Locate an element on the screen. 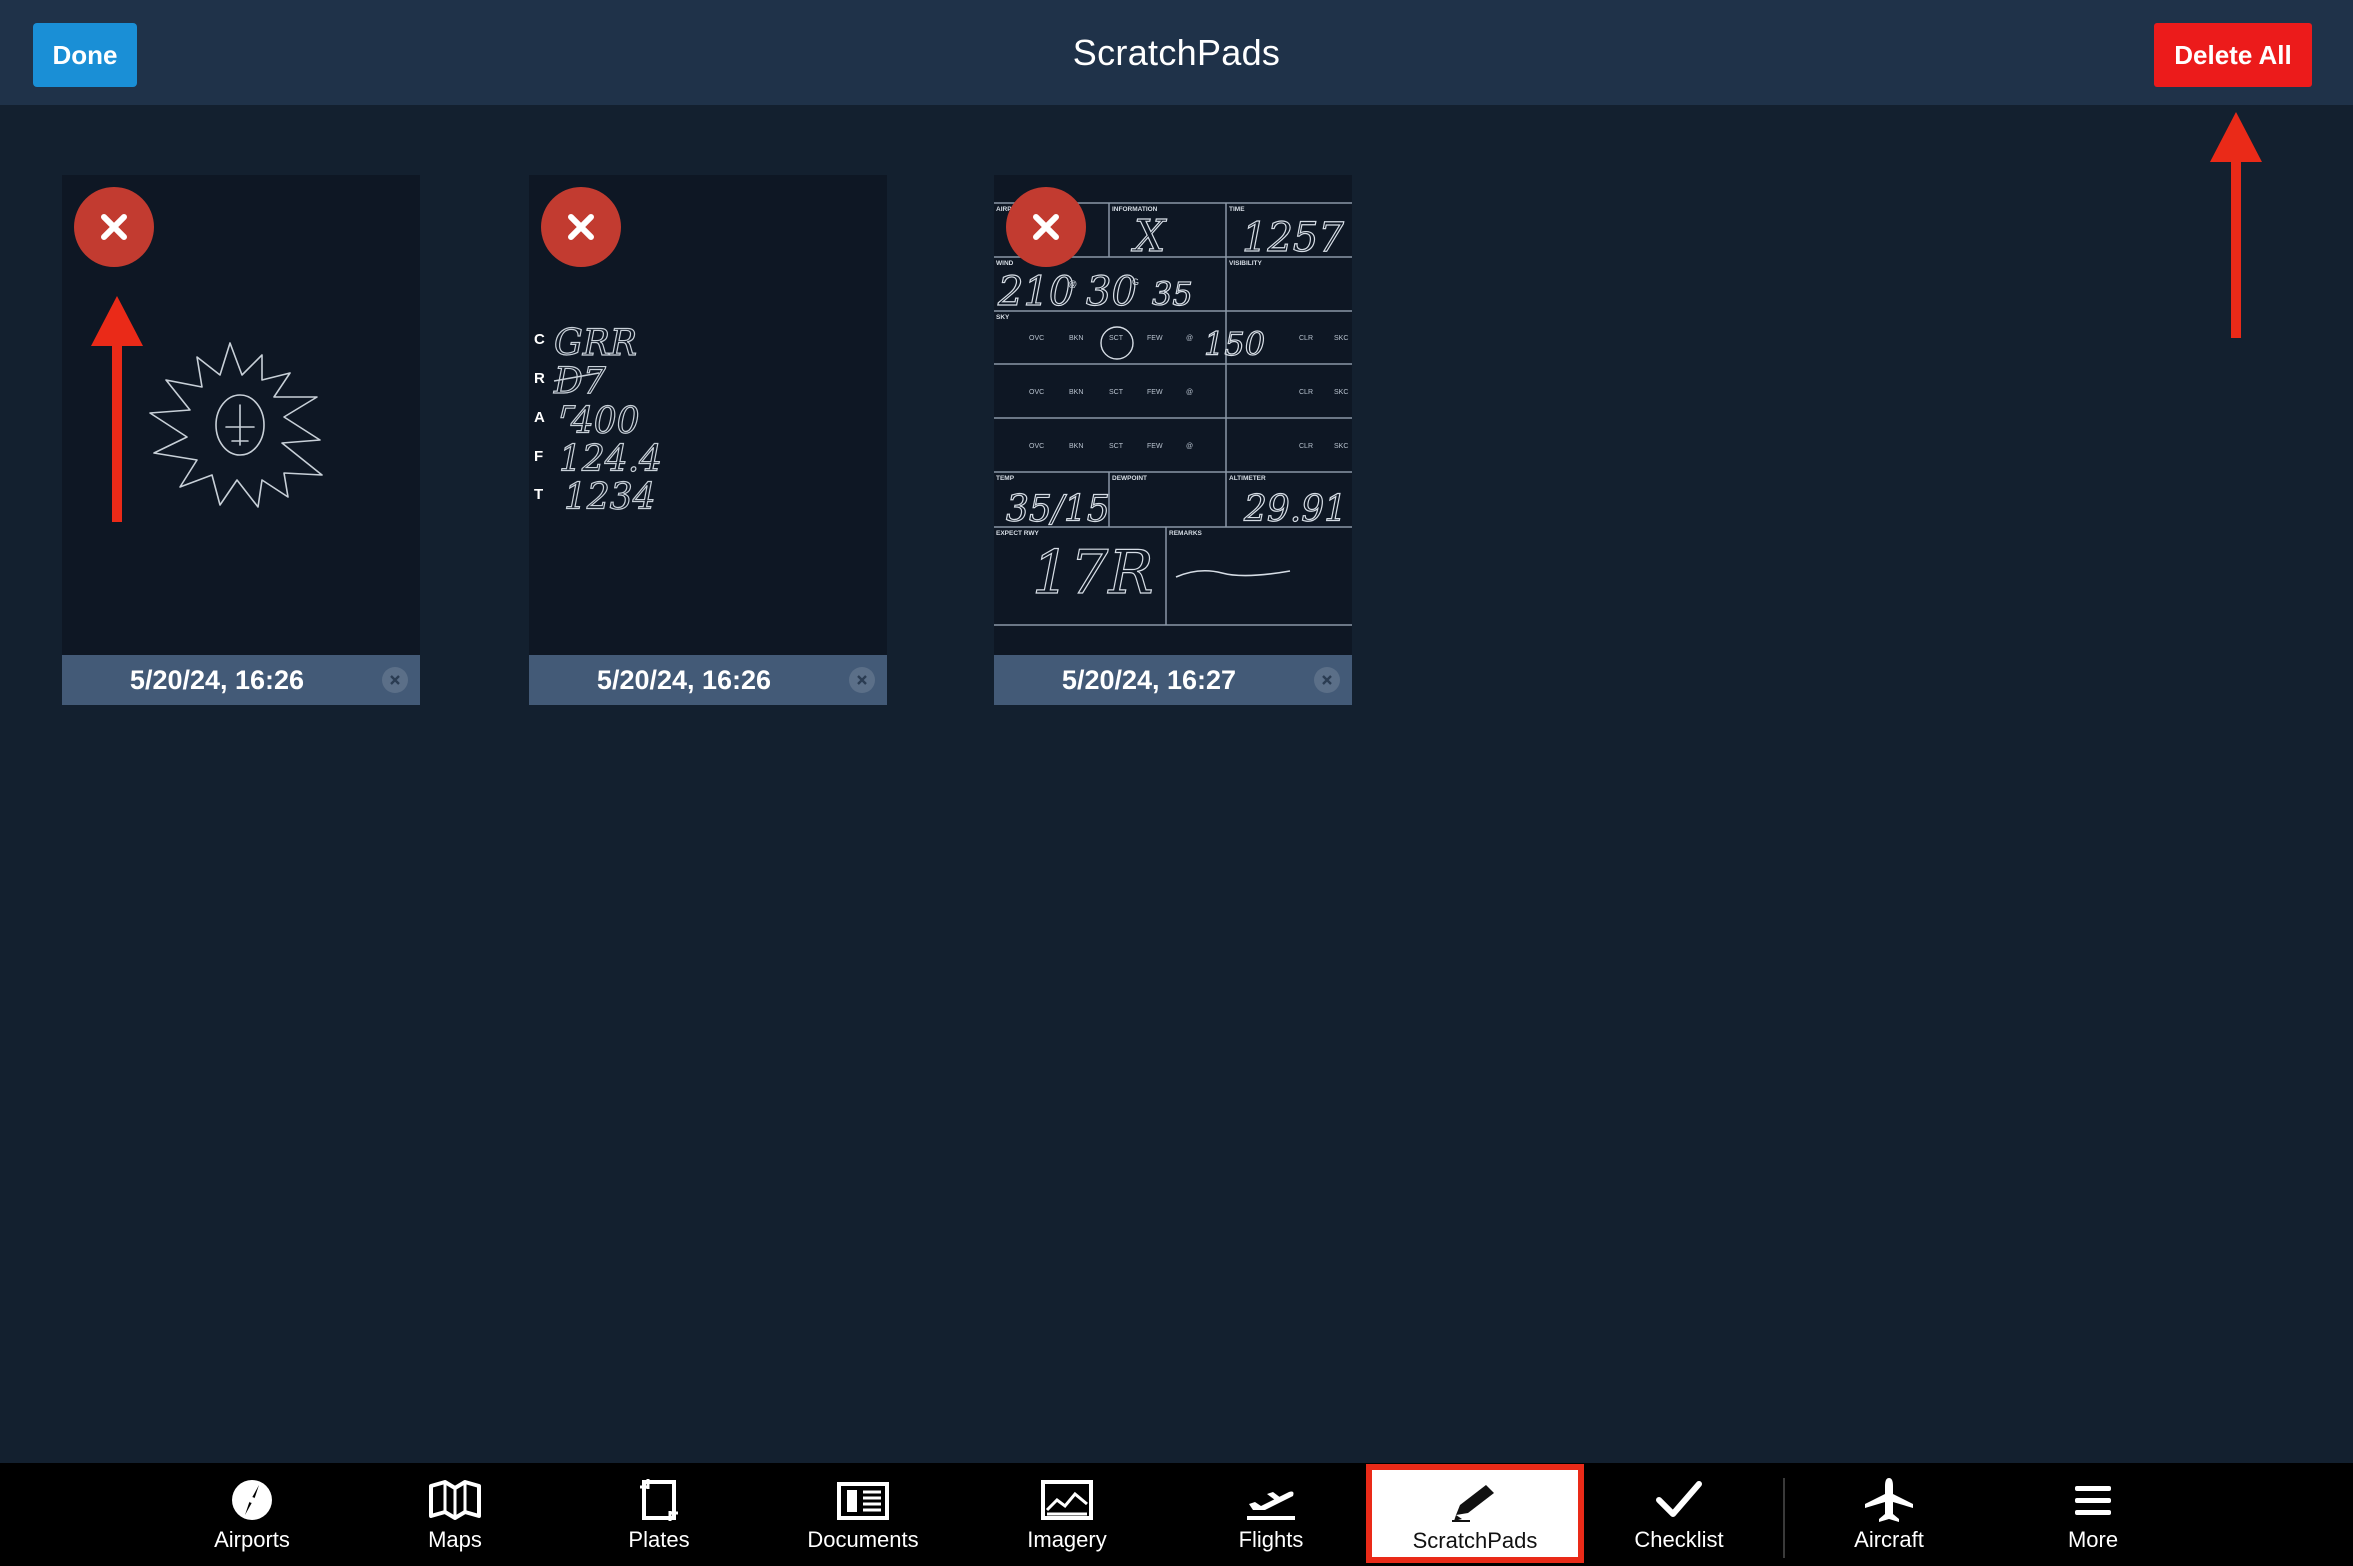 The height and width of the screenshot is (1566, 2353). tab-checklist: Checklist is located at coordinates (1679, 1514).